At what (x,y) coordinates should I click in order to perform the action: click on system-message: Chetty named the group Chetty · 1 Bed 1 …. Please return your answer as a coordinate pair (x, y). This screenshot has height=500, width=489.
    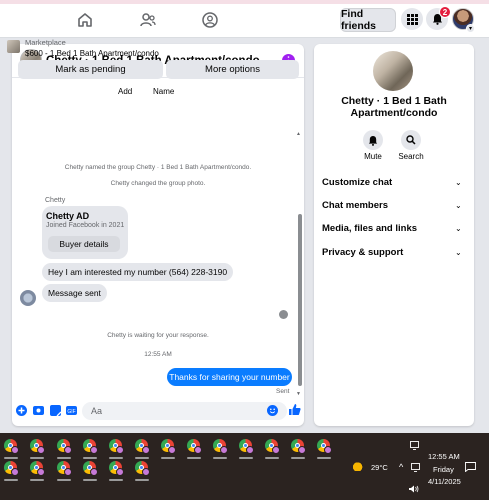
    Looking at the image, I should click on (158, 167).